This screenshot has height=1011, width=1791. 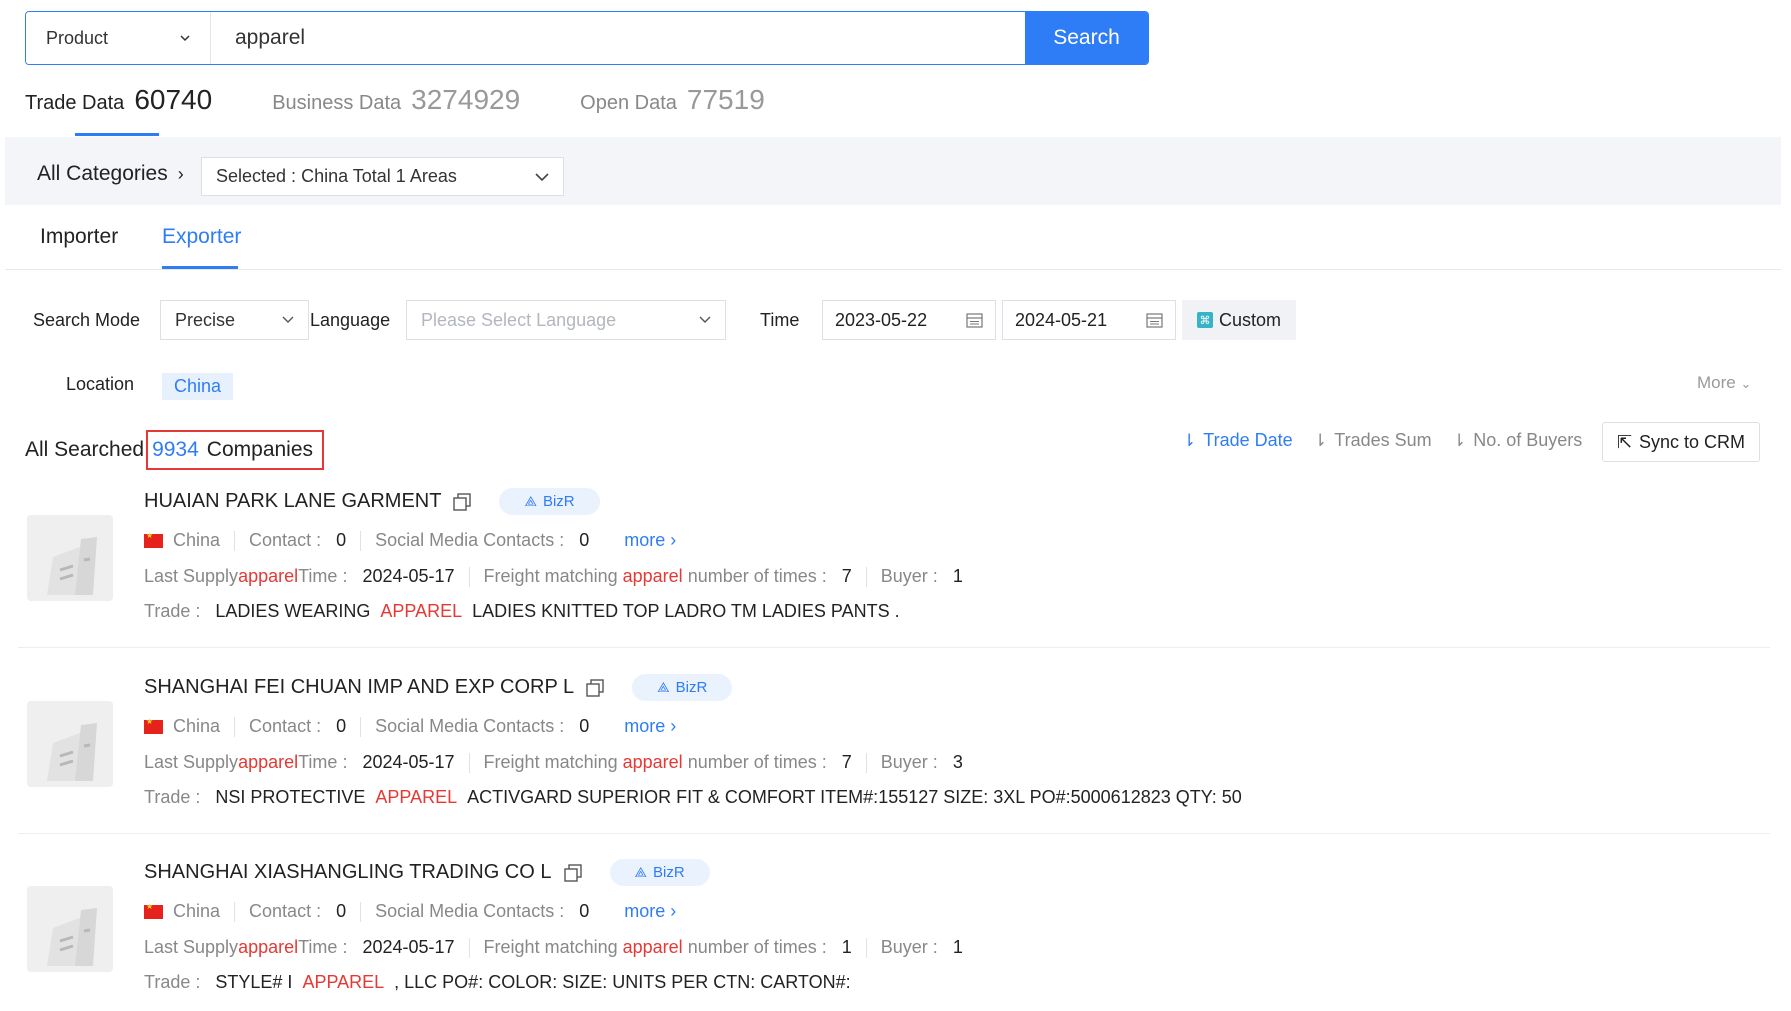 I want to click on search-mode-select: Precise, so click(x=234, y=320).